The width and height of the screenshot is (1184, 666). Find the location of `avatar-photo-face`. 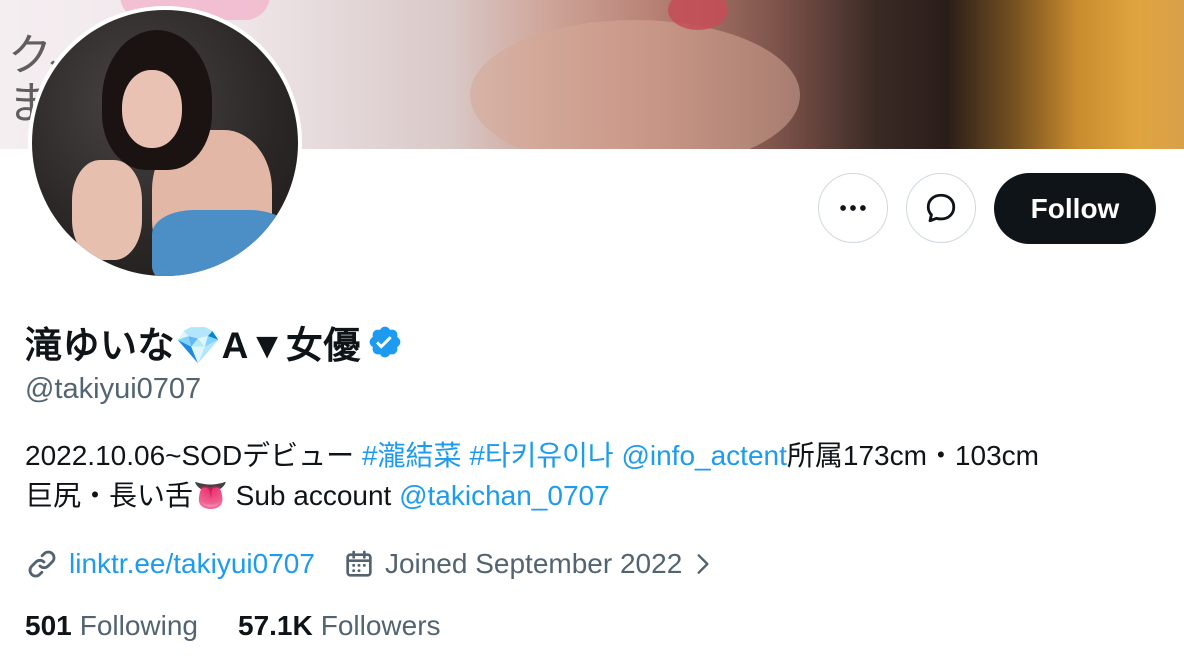

avatar-photo-face is located at coordinates (152, 109).